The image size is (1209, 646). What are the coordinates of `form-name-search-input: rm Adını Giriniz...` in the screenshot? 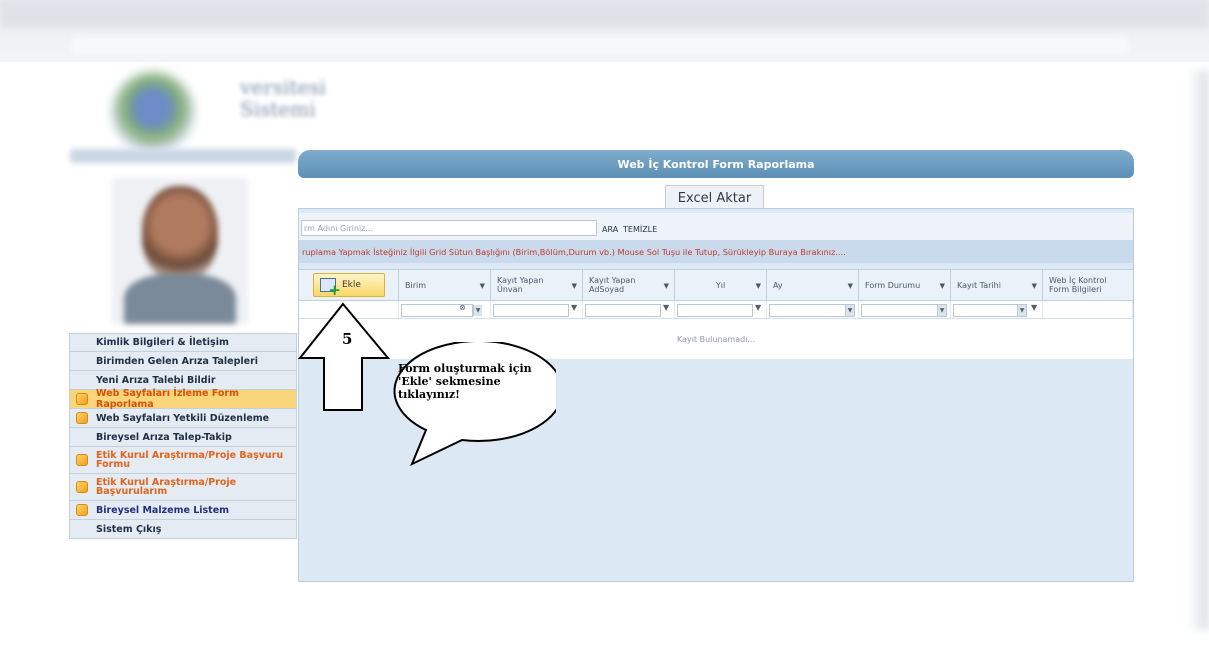 It's located at (449, 228).